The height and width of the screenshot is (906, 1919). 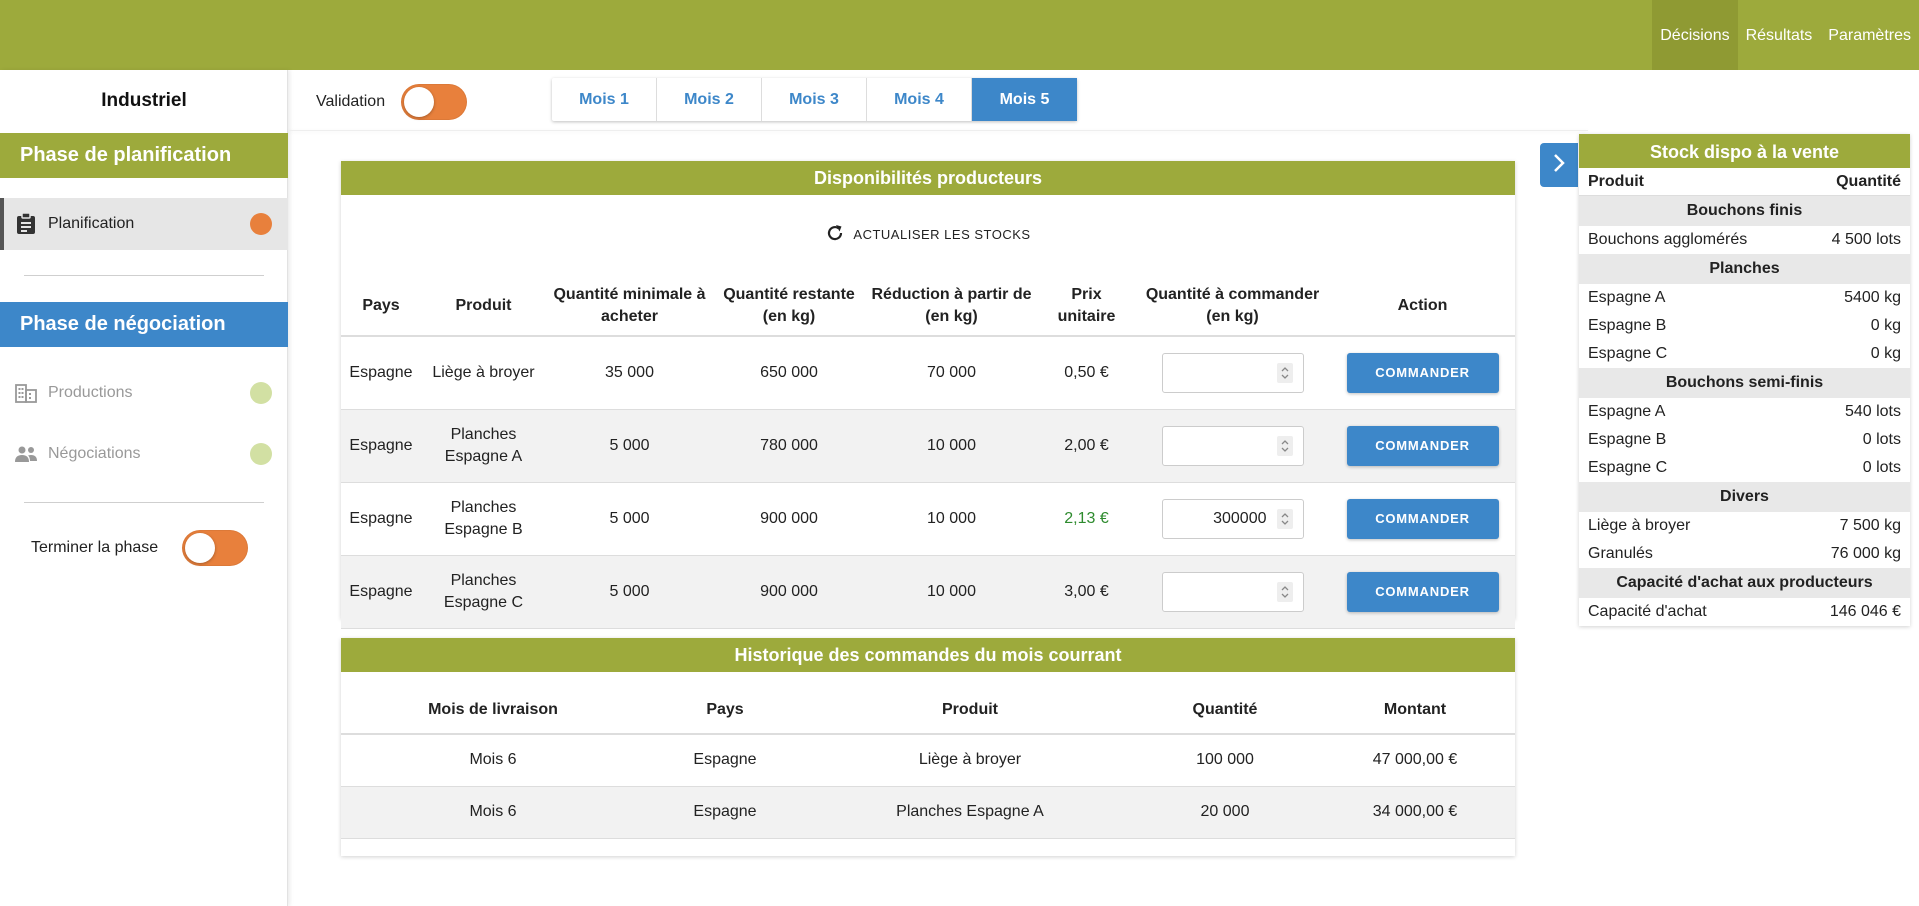 I want to click on cell-prix: 0,50 €, so click(x=1086, y=373).